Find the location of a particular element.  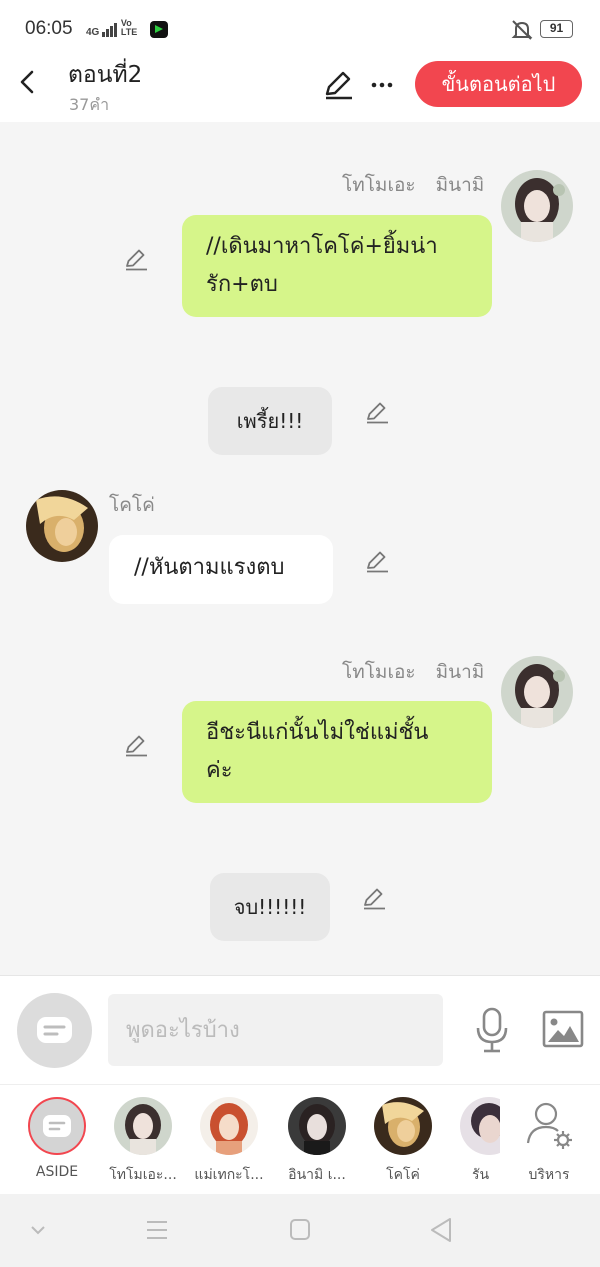

nav-menu-icon is located at coordinates (157, 1230).